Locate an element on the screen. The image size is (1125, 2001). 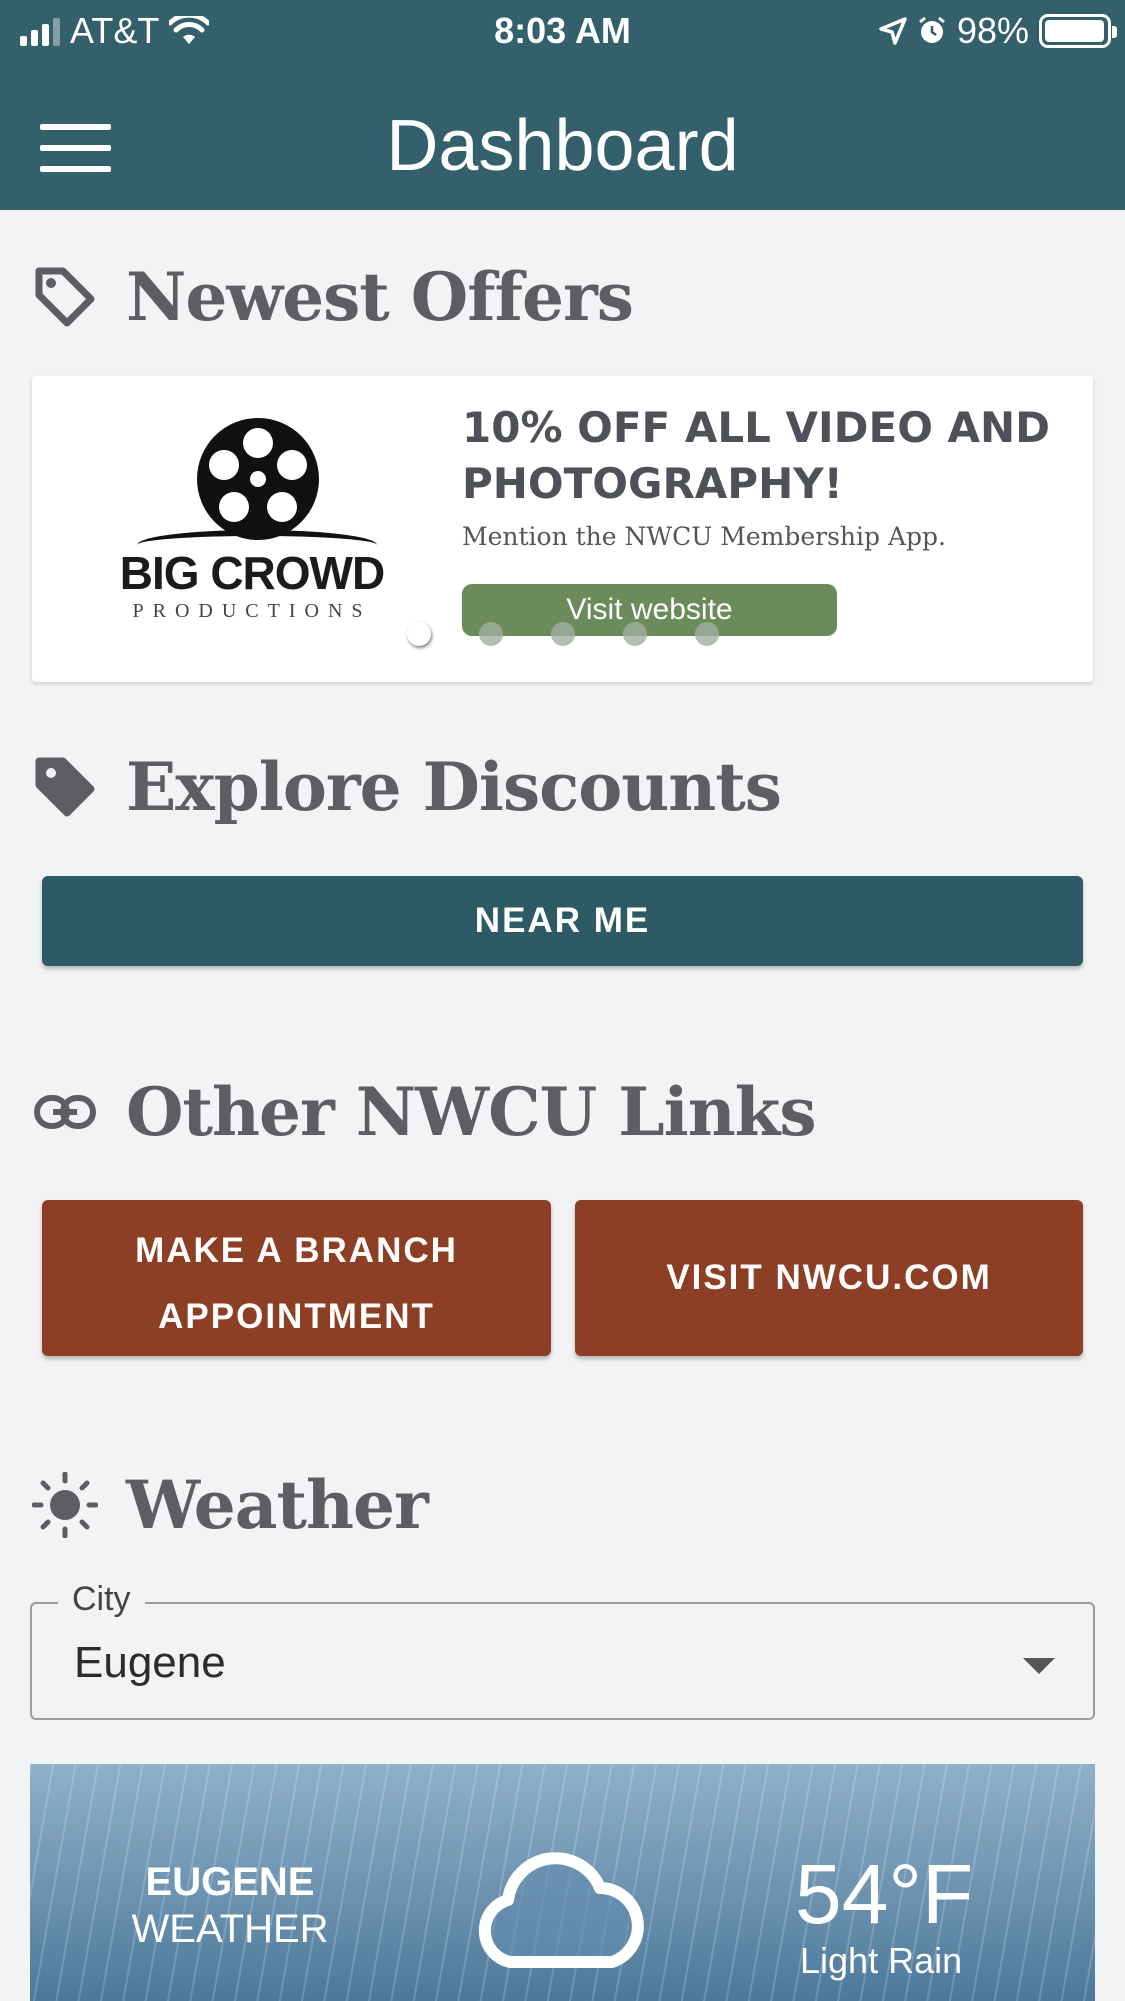
weather-heading: Weather is located at coordinates (230, 1505).